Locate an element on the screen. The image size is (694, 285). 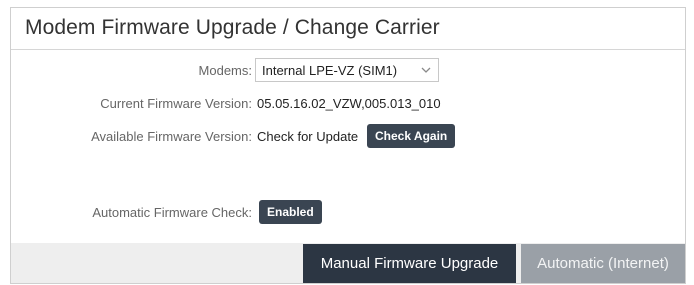
title-divider is located at coordinates (348, 49).